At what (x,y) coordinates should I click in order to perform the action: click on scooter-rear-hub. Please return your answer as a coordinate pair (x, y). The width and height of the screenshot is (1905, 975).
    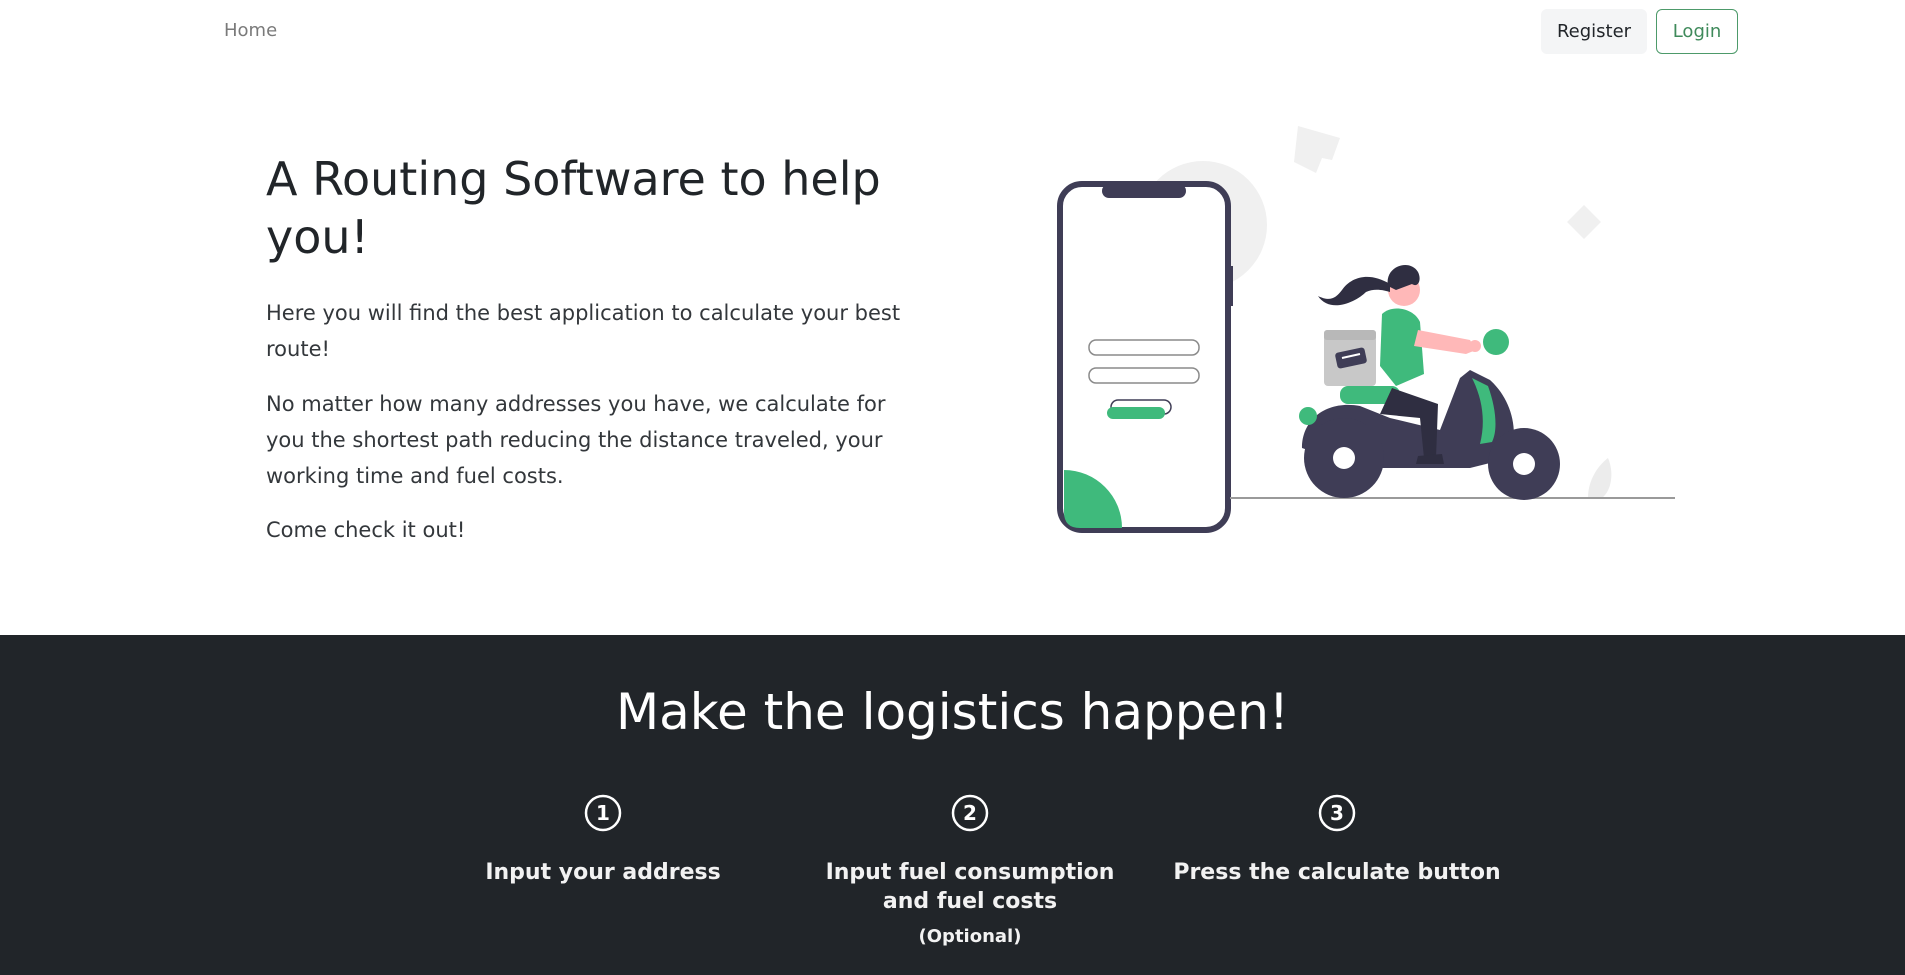
    Looking at the image, I should click on (1344, 458).